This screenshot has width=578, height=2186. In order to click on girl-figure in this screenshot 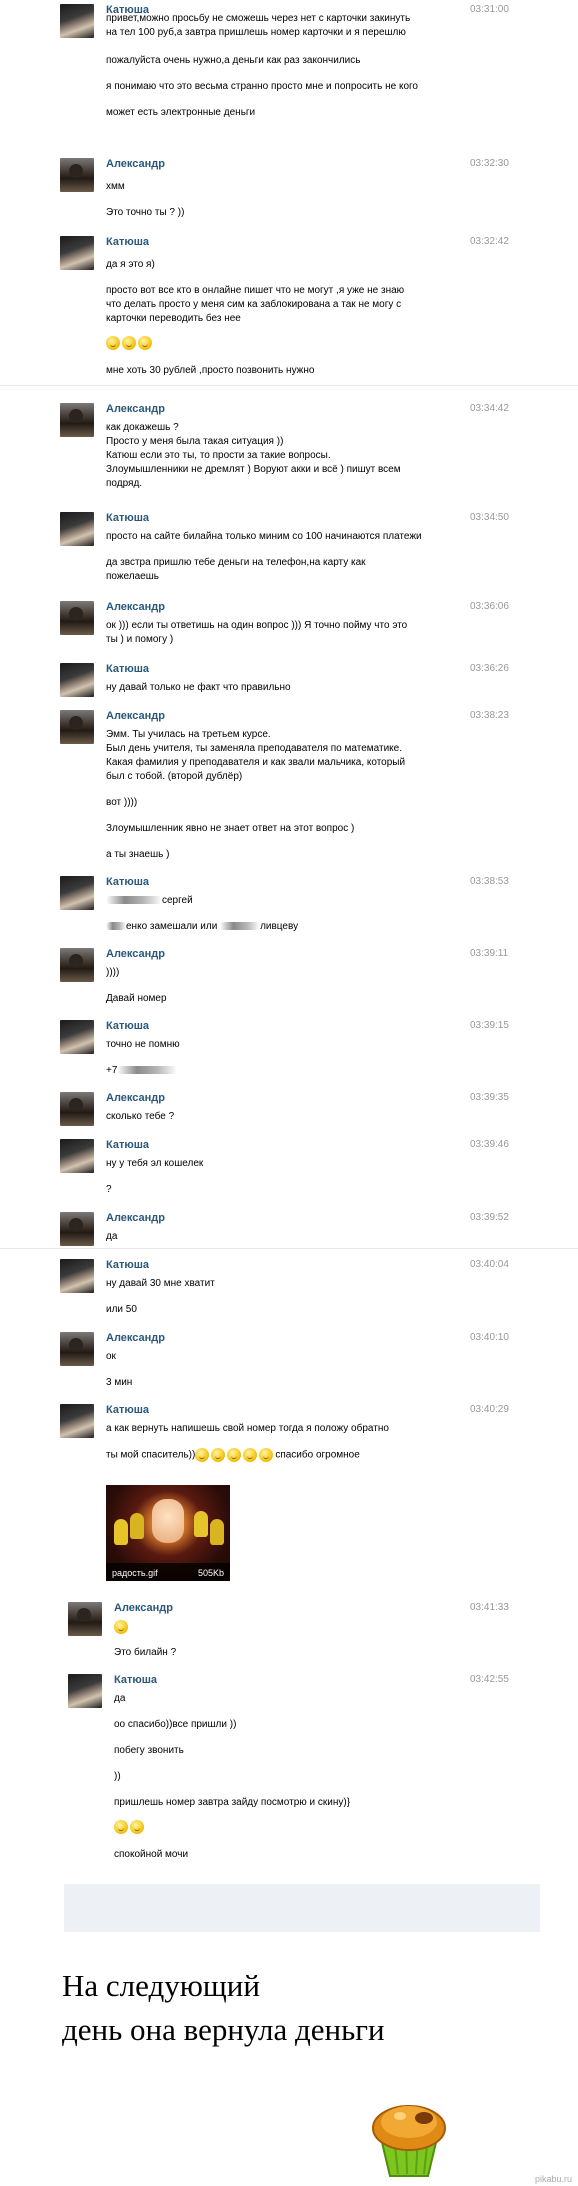, I will do `click(168, 1521)`.